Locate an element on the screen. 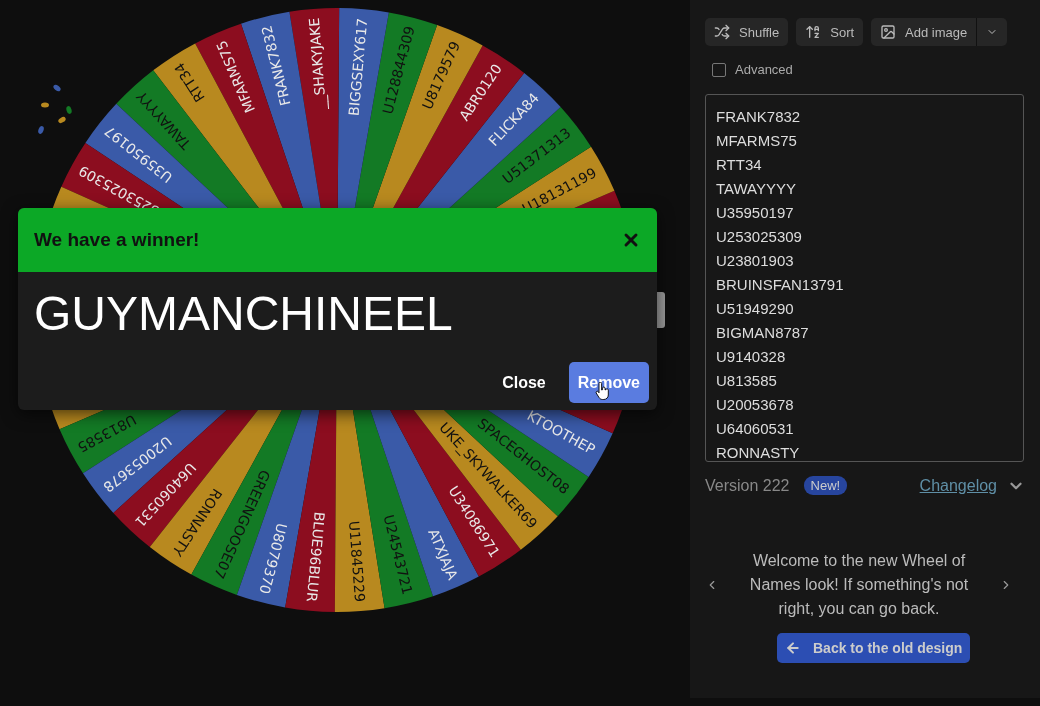  shuffle-icon is located at coordinates (722, 32).